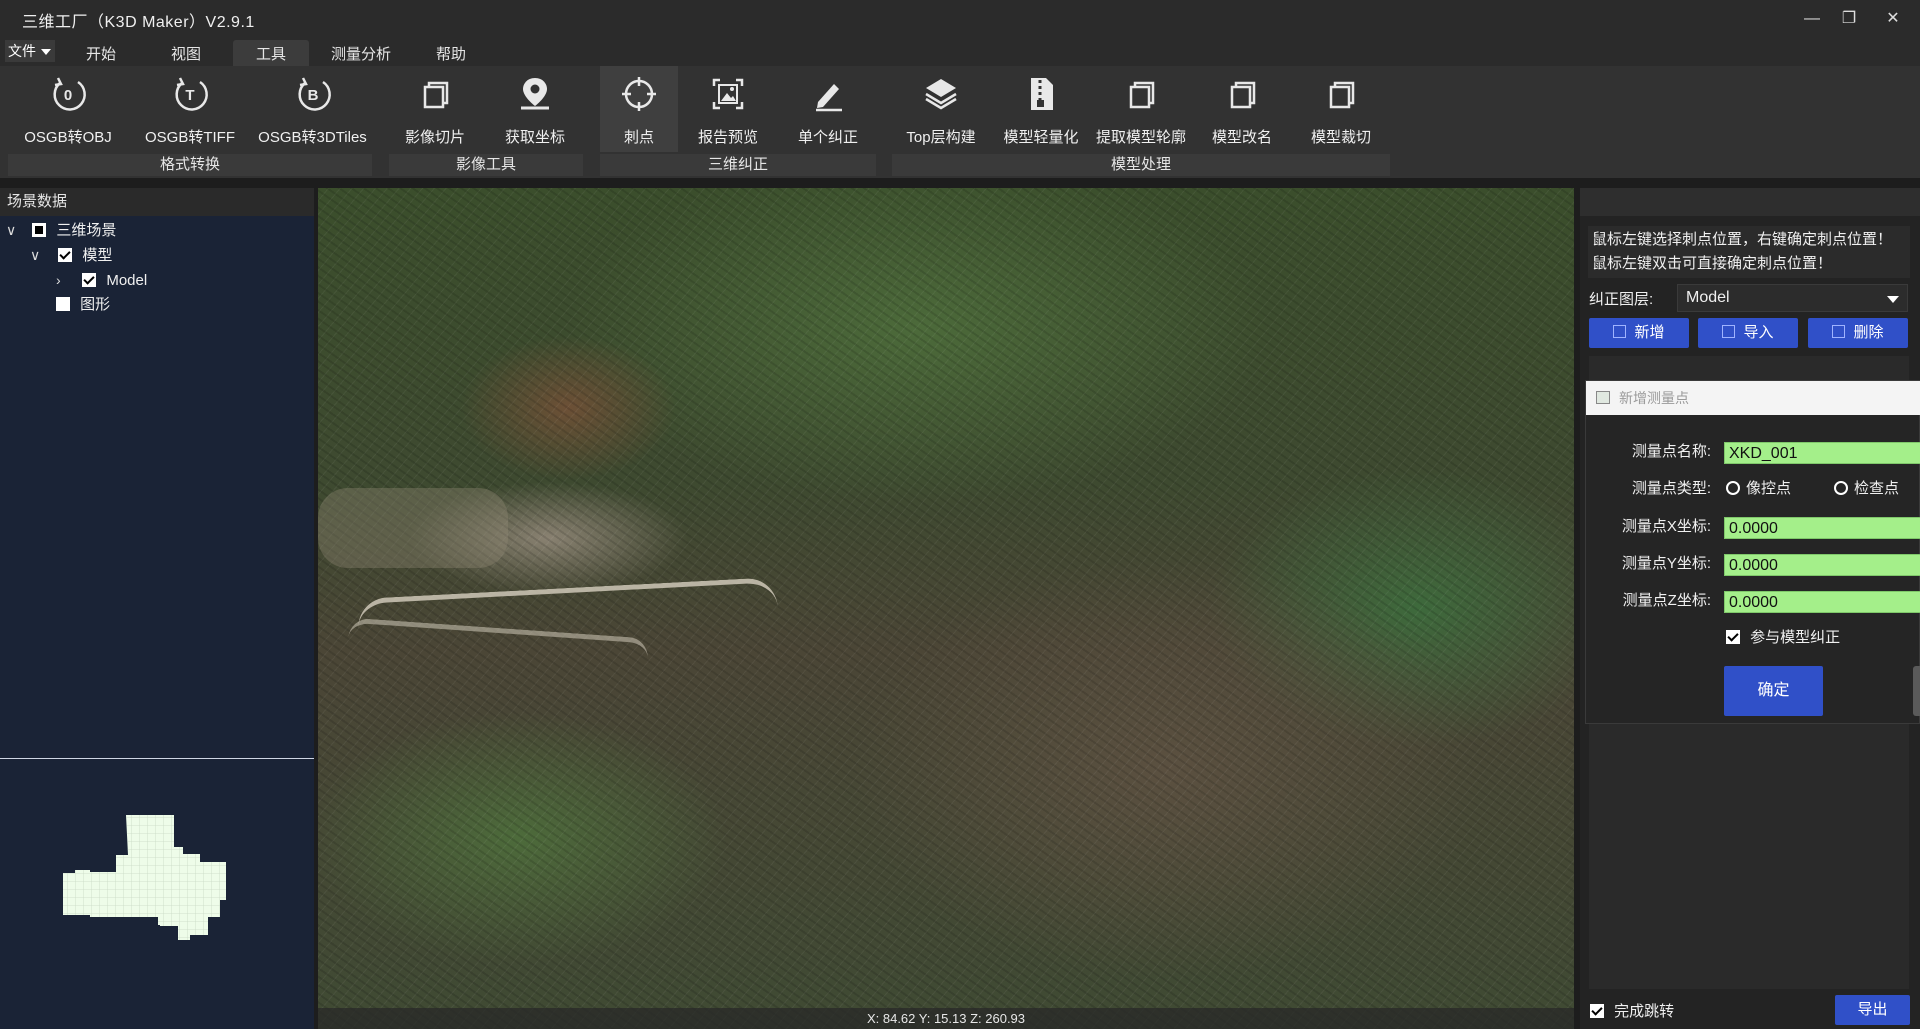 Image resolution: width=1920 pixels, height=1029 pixels. What do you see at coordinates (535, 94) in the screenshot?
I see `location-pin-icon` at bounding box center [535, 94].